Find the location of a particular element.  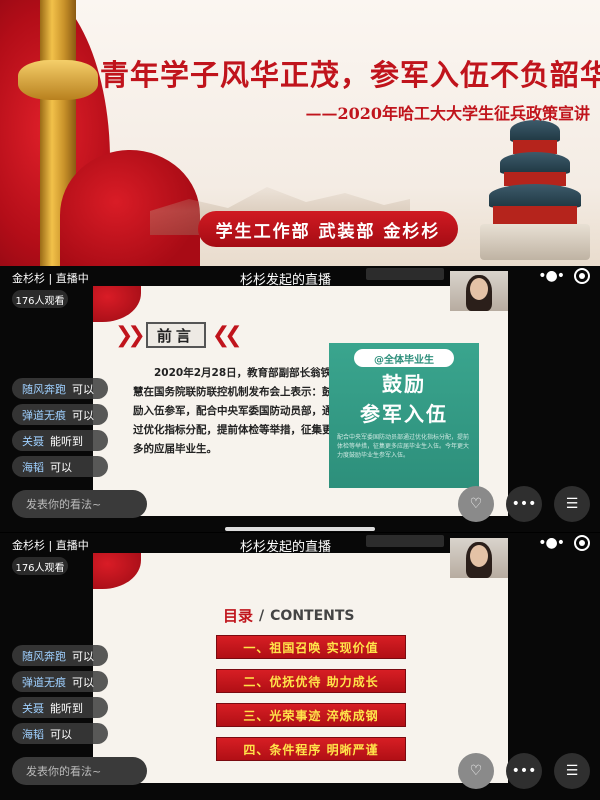

poster-line2: 参军入伍 is located at coordinates (404, 414).